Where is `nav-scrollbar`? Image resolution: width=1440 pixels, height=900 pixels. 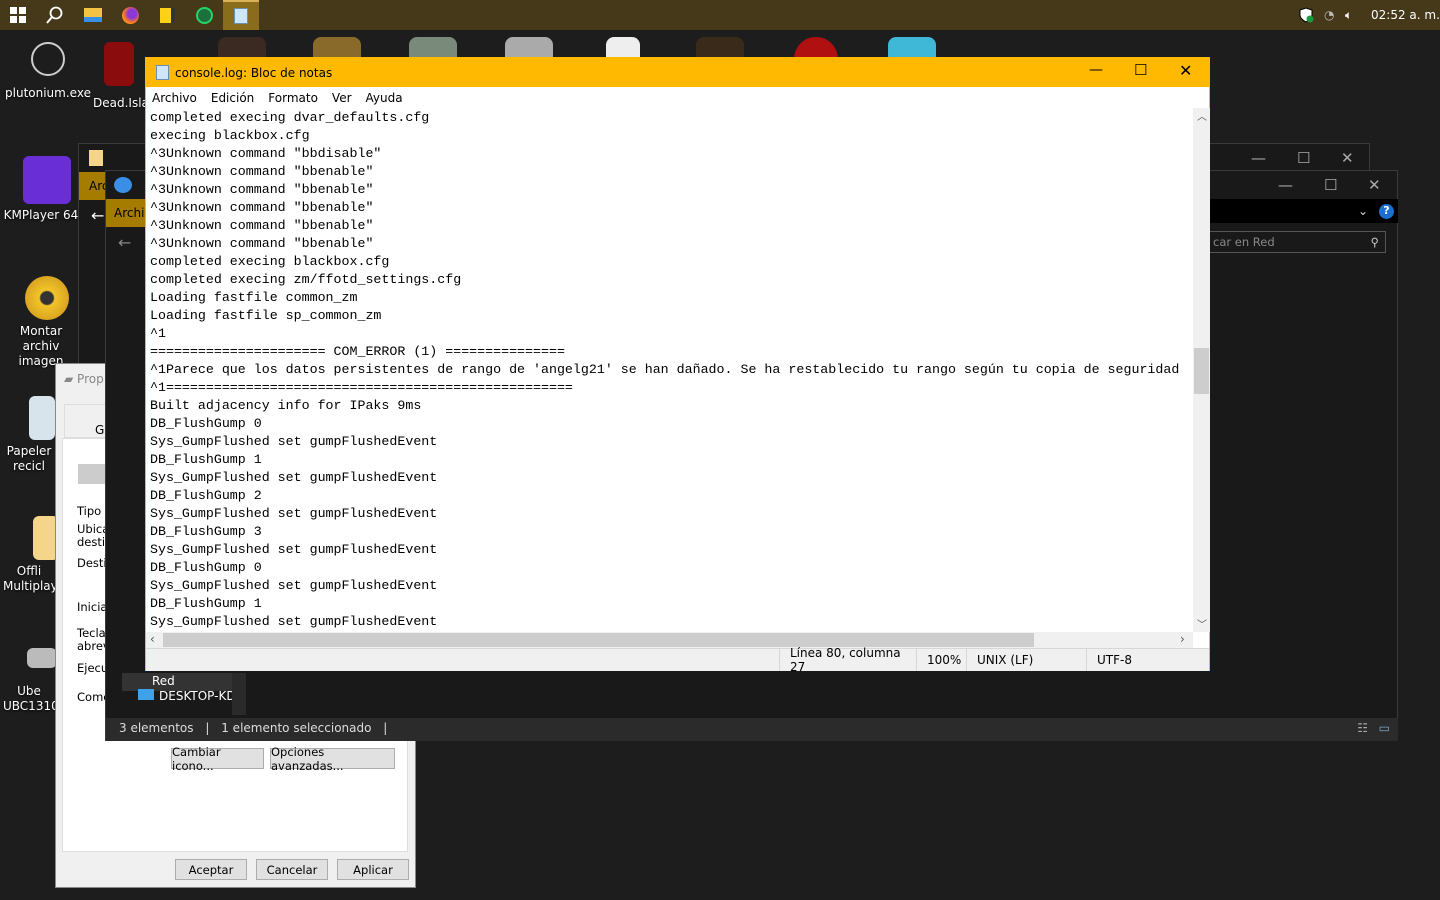 nav-scrollbar is located at coordinates (239, 694).